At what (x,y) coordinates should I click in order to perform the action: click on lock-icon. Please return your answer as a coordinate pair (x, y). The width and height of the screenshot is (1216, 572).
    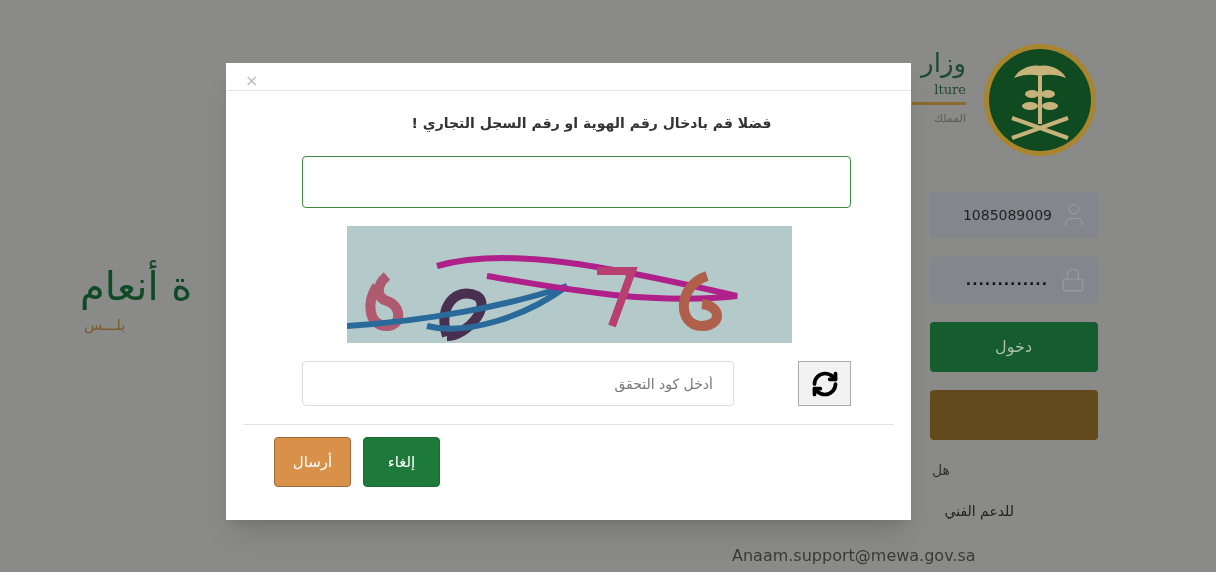
    Looking at the image, I should click on (1073, 280).